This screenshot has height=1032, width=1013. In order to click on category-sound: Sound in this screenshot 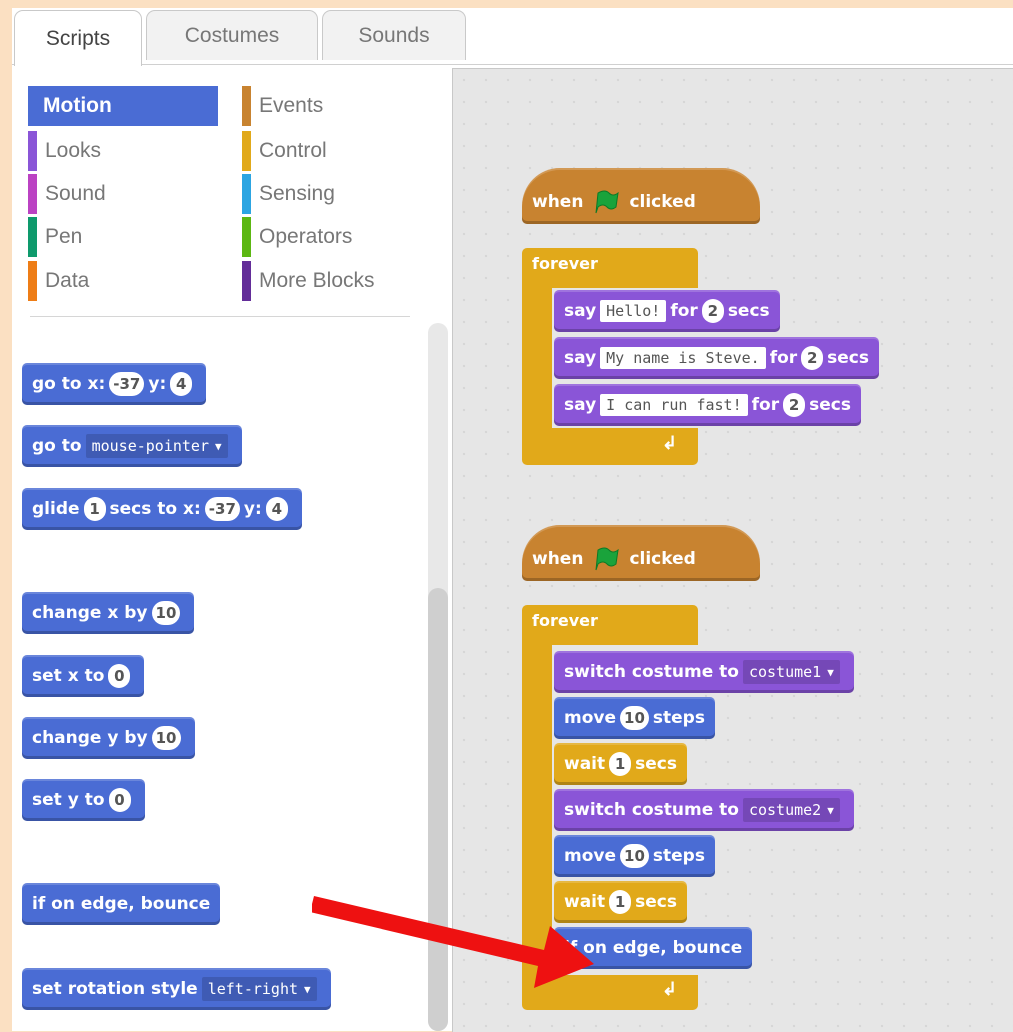, I will do `click(123, 194)`.